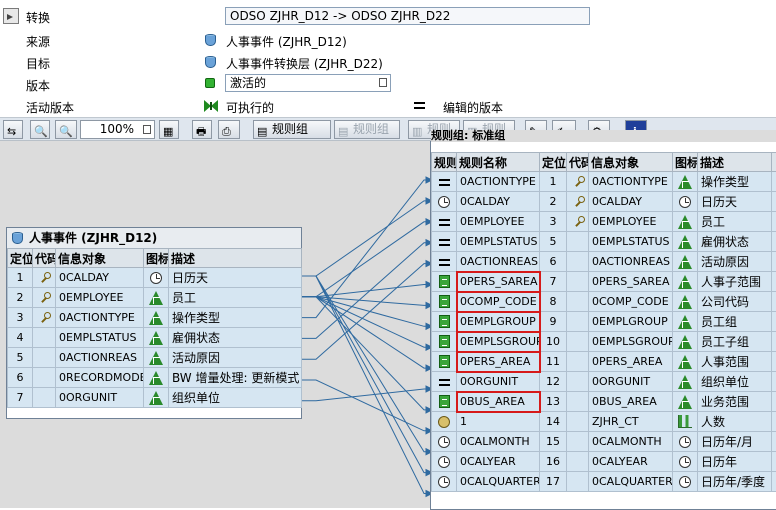  Describe the element at coordinates (100, 378) in the screenshot. I see `source-infoobject: 0RECORDMODE` at that location.